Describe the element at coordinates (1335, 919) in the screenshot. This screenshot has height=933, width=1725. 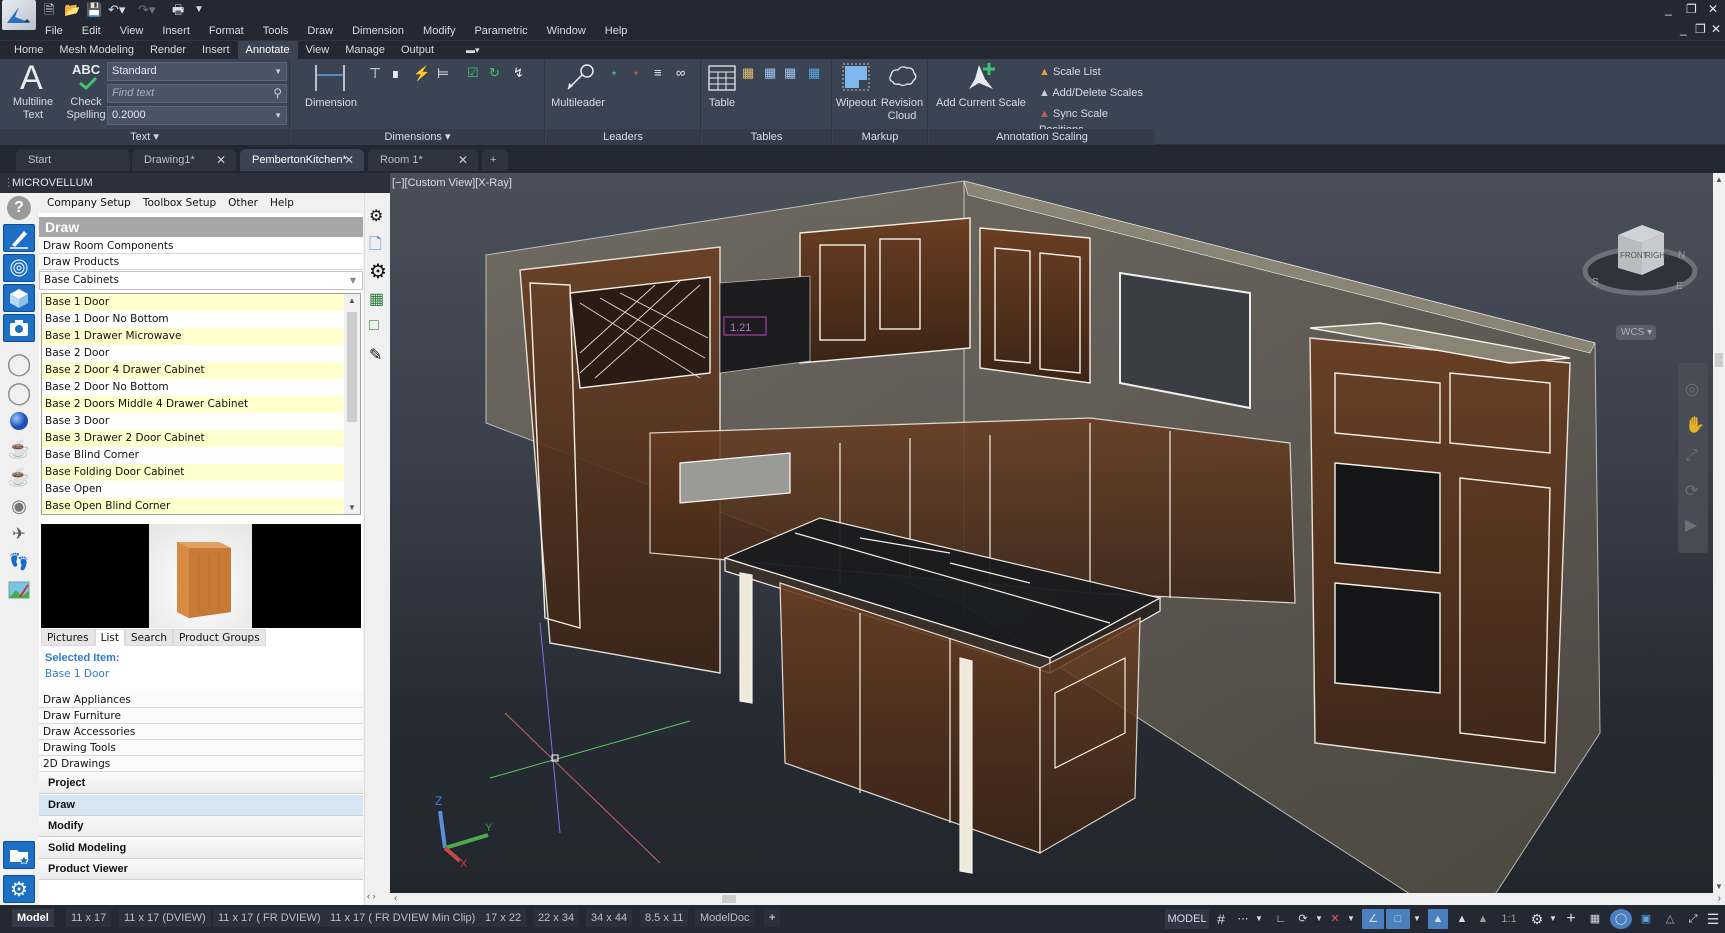
I see `isodraft-icon: ✕` at that location.